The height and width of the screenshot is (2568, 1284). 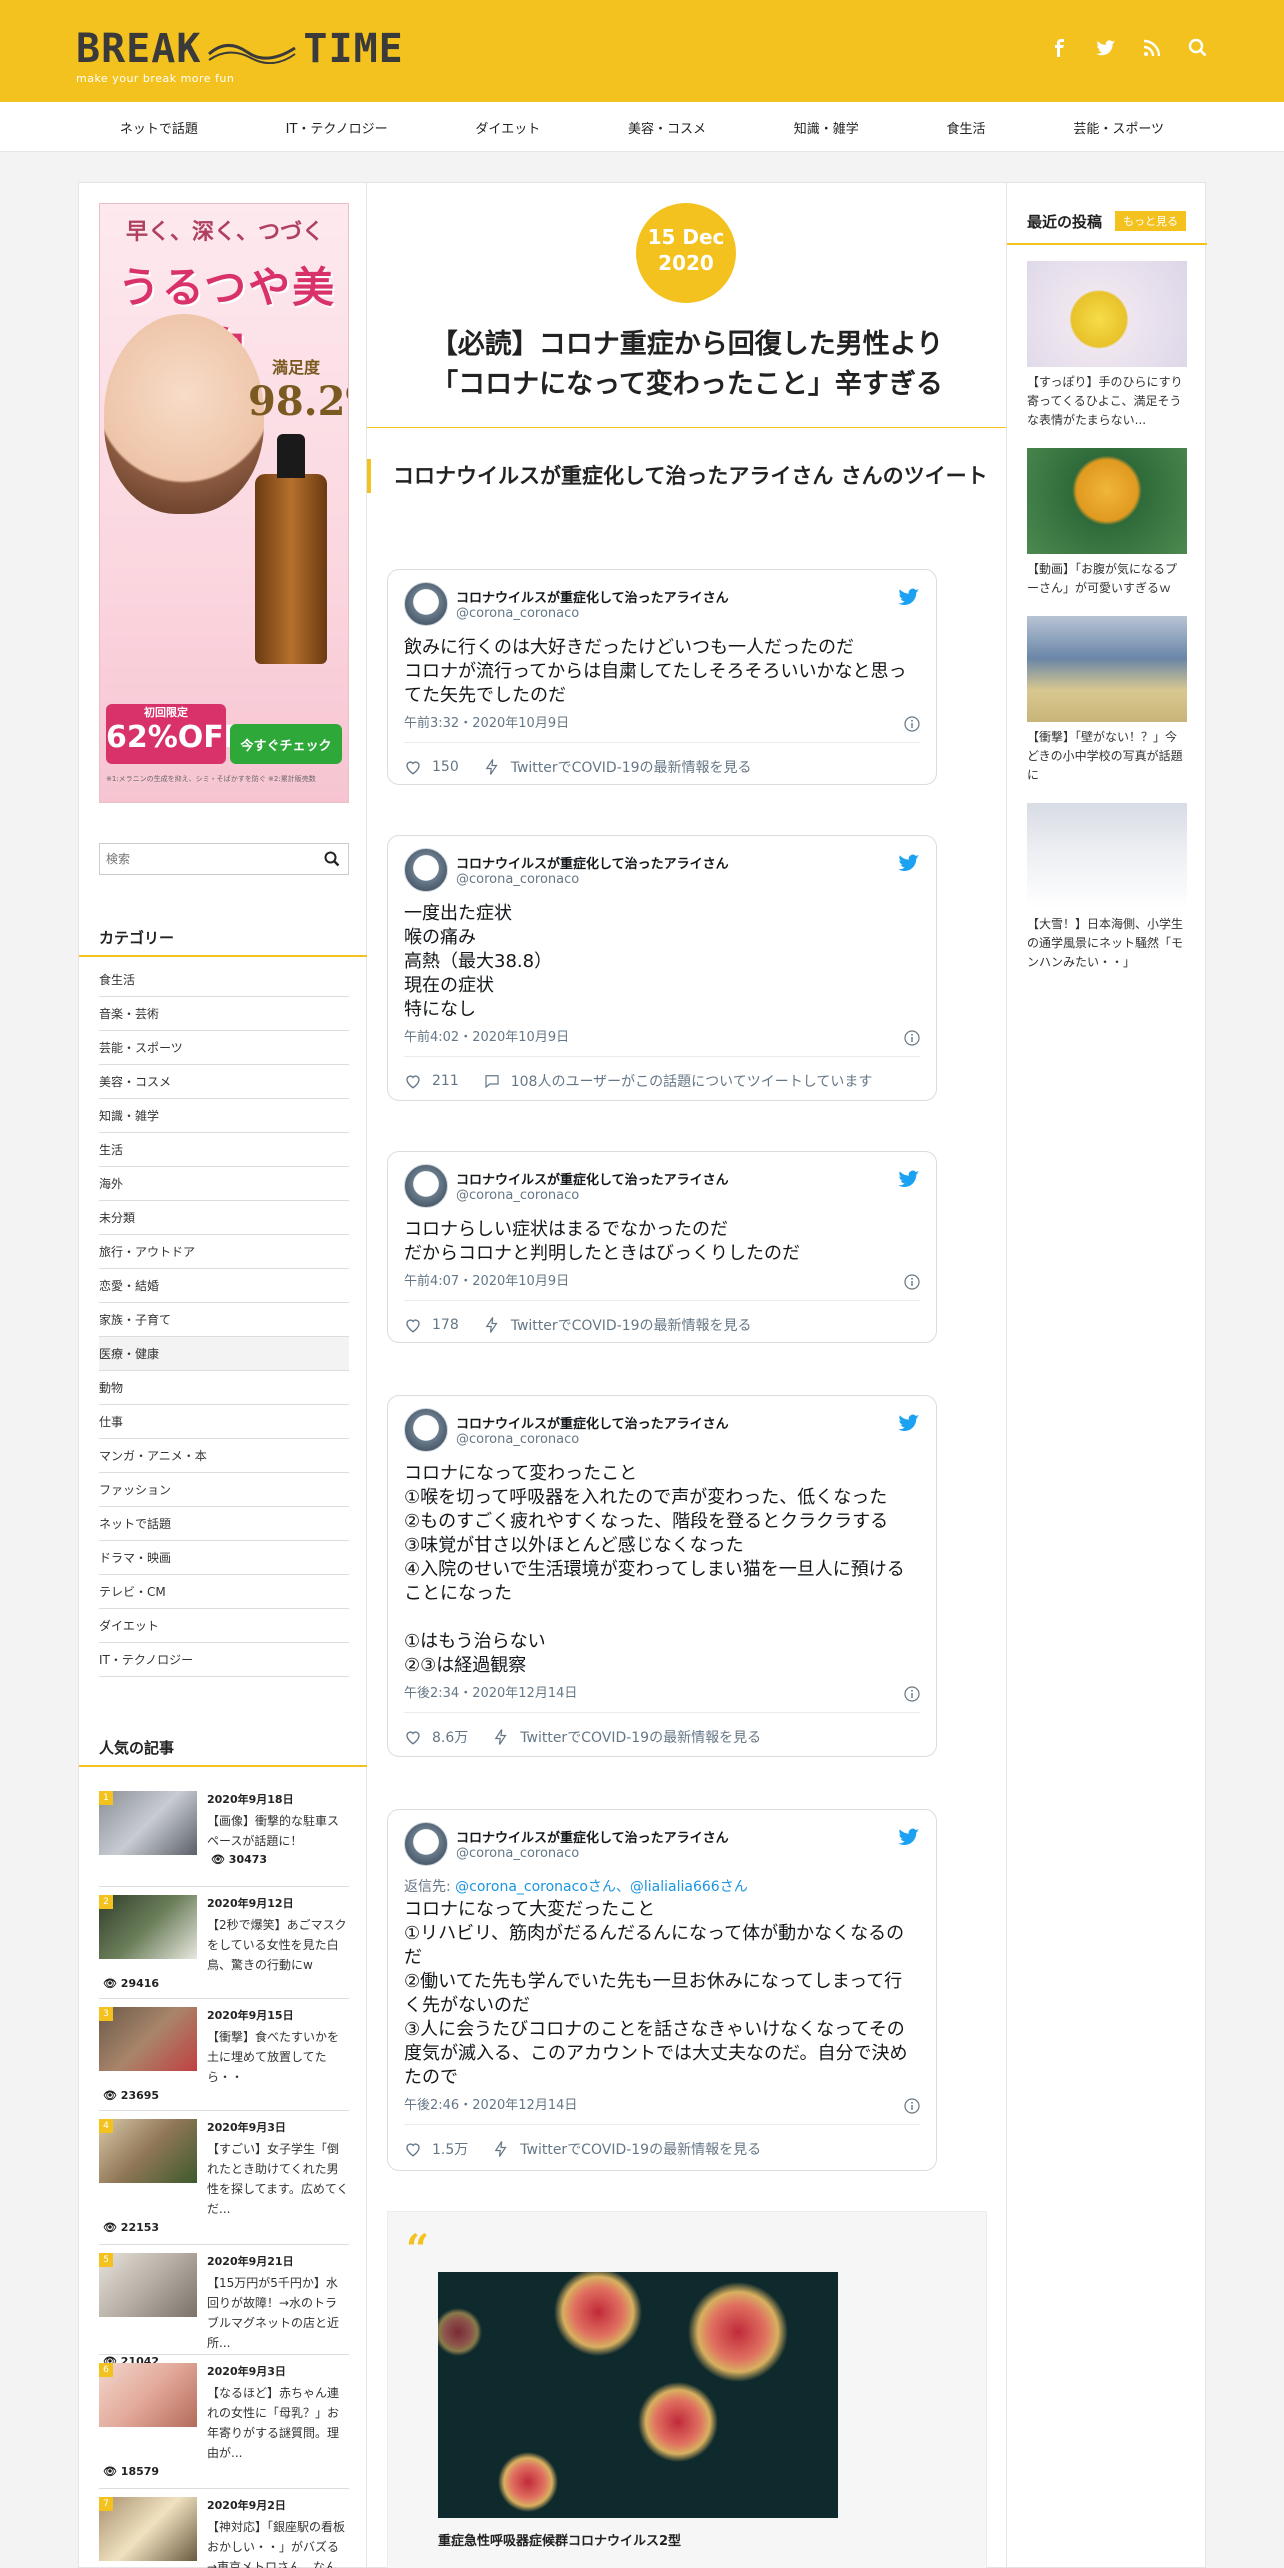 What do you see at coordinates (224, 1490) in the screenshot?
I see `category-item: ファッション` at bounding box center [224, 1490].